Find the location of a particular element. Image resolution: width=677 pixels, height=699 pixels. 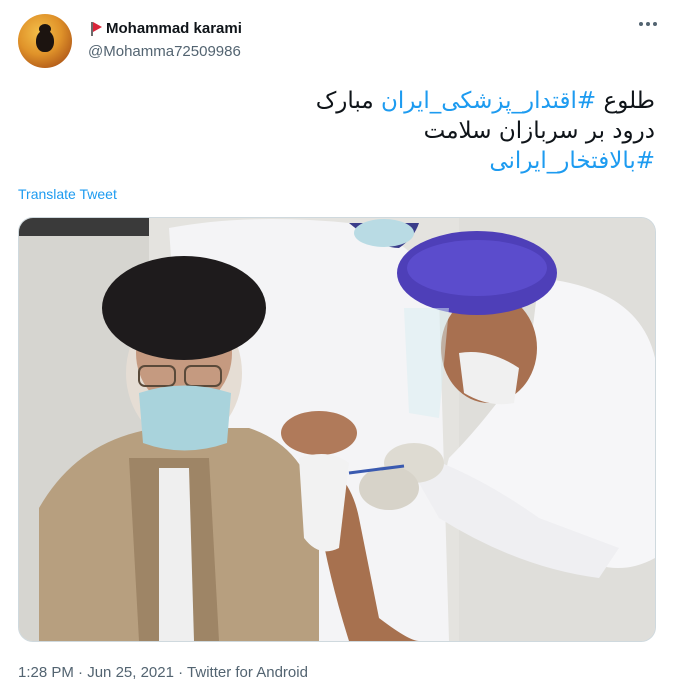

more-options-icon is located at coordinates (648, 24).